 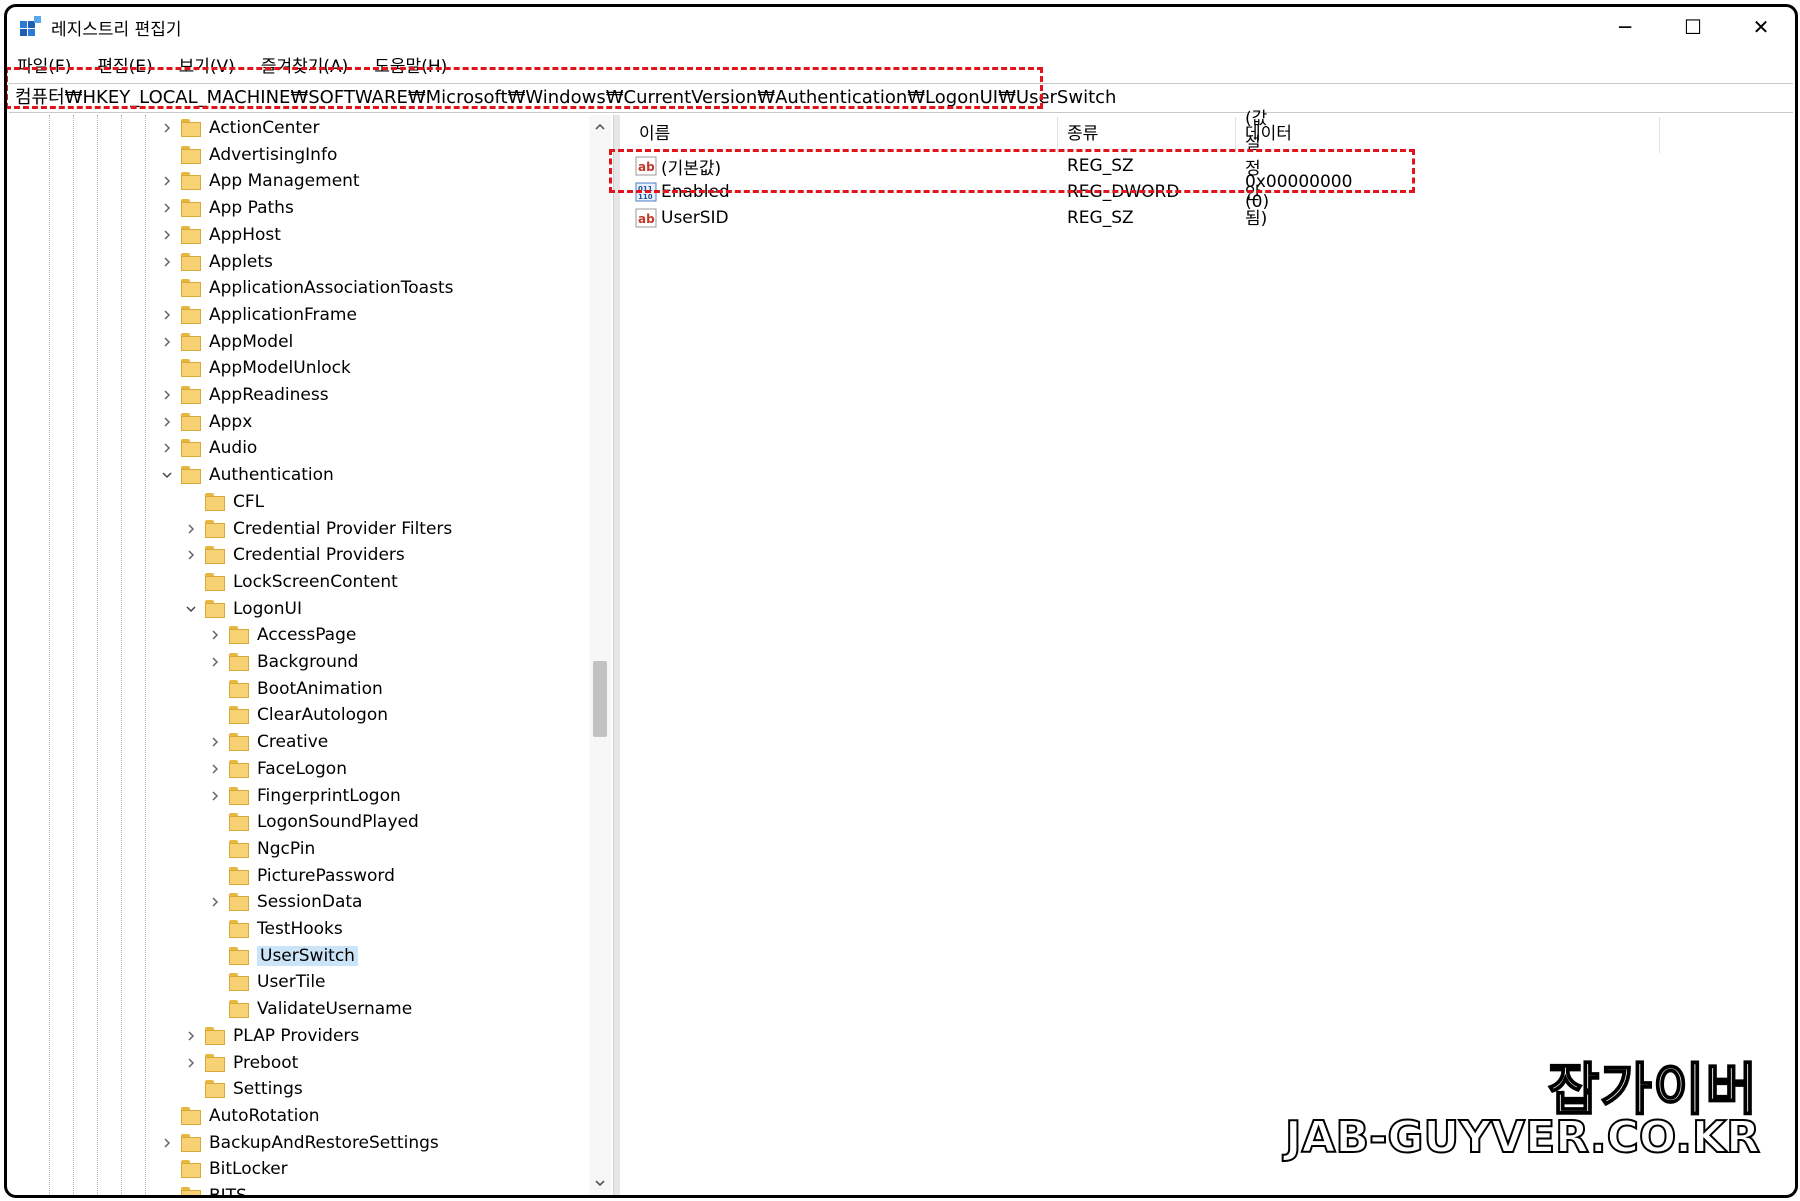 What do you see at coordinates (951, 169) in the screenshot?
I see `value-row: ab (기본값) REG_SZ (값 설정 안 됨)` at bounding box center [951, 169].